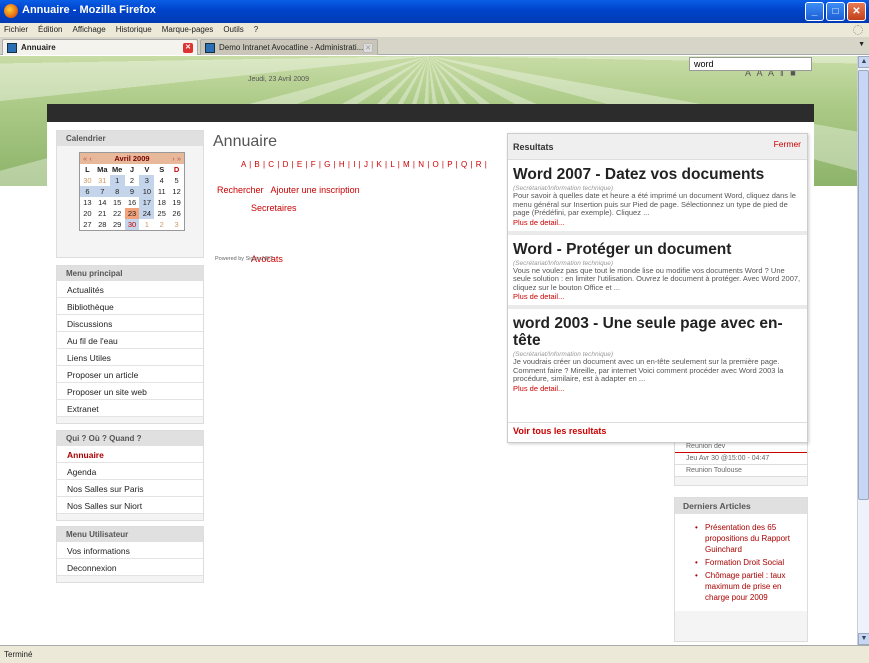 The height and width of the screenshot is (663, 869). Describe the element at coordinates (130, 408) in the screenshot. I see `menu-item-extranet: Extranet` at that location.